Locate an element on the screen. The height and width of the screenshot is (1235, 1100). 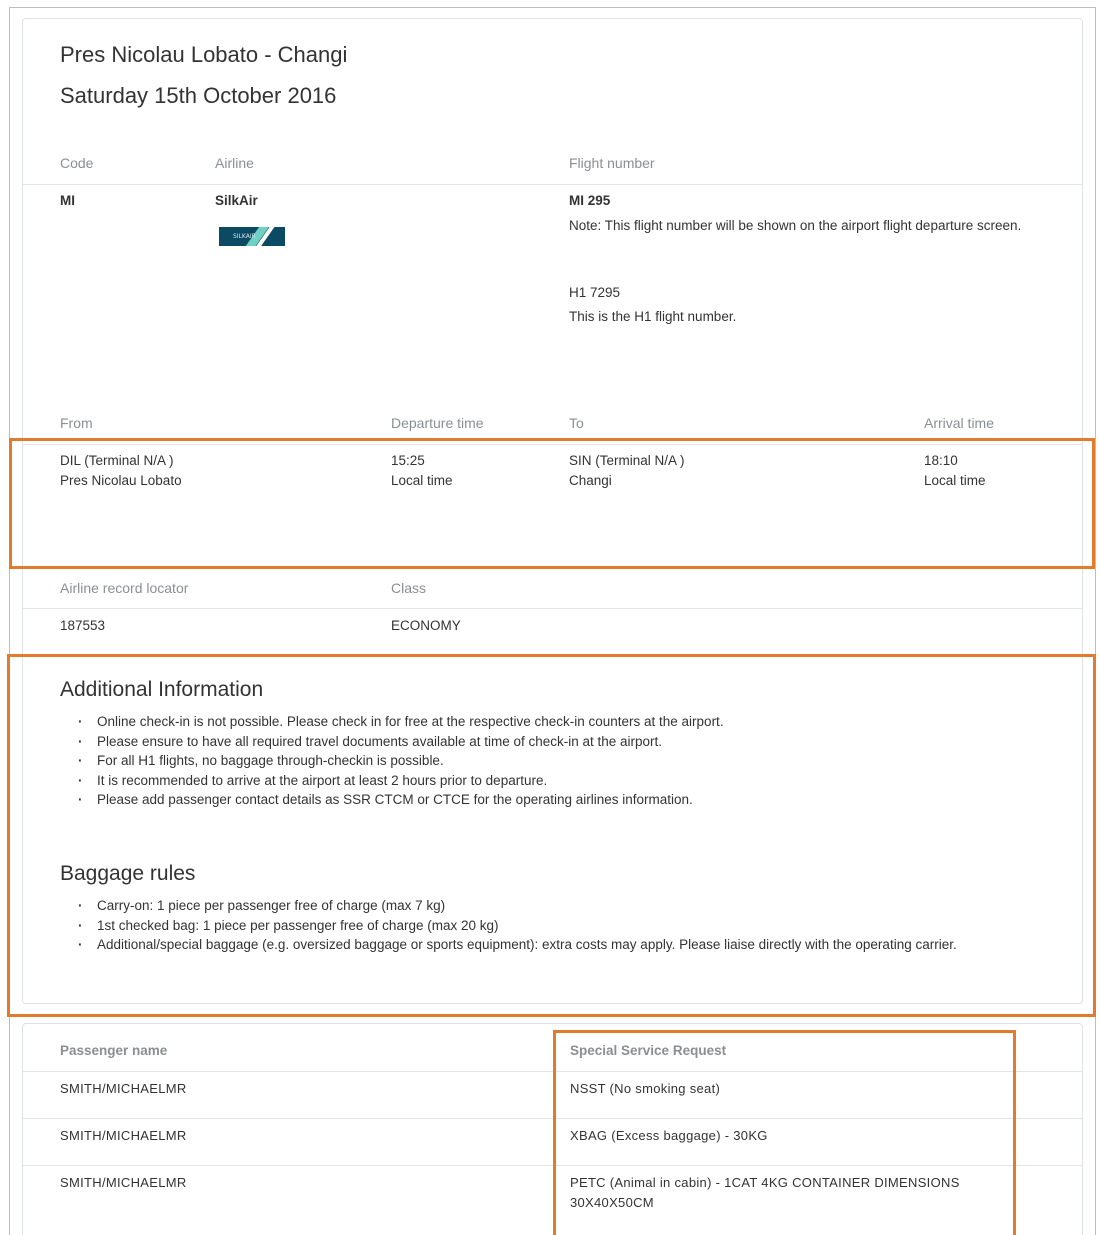
arrival-time-label: Arrival time is located at coordinates (959, 423).